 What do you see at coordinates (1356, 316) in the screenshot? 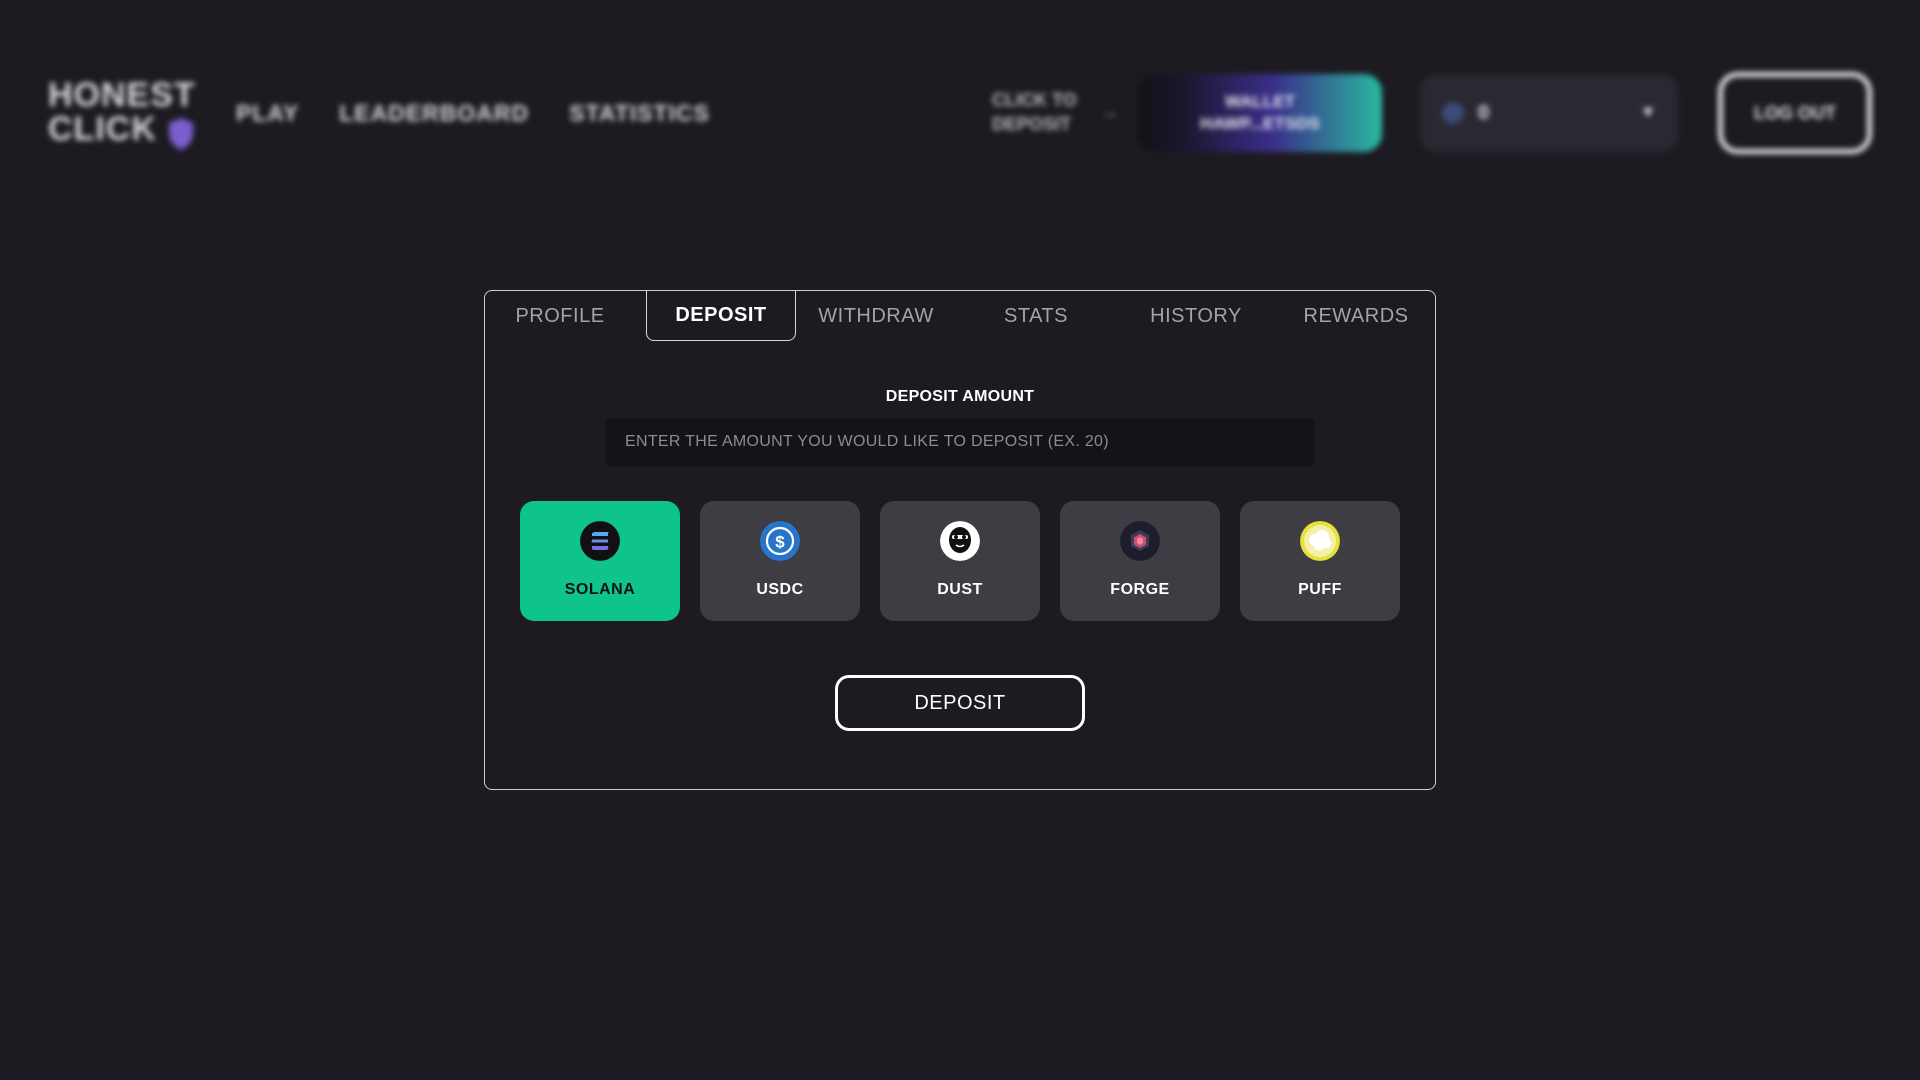
I see `tab-rewards: REWARDS` at bounding box center [1356, 316].